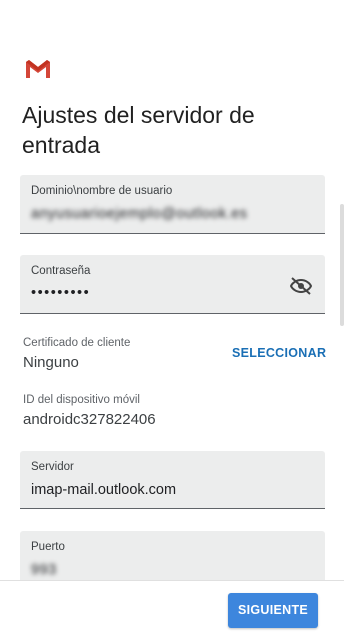 This screenshot has height=641, width=344. I want to click on port-field: Puerto 993, so click(172, 556).